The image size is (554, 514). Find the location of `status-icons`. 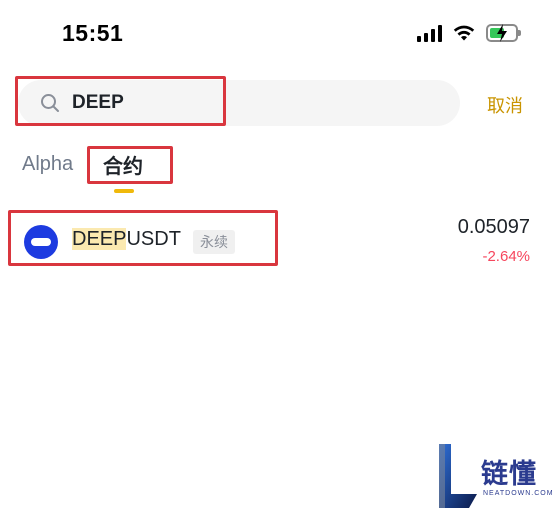

status-icons is located at coordinates (469, 33).